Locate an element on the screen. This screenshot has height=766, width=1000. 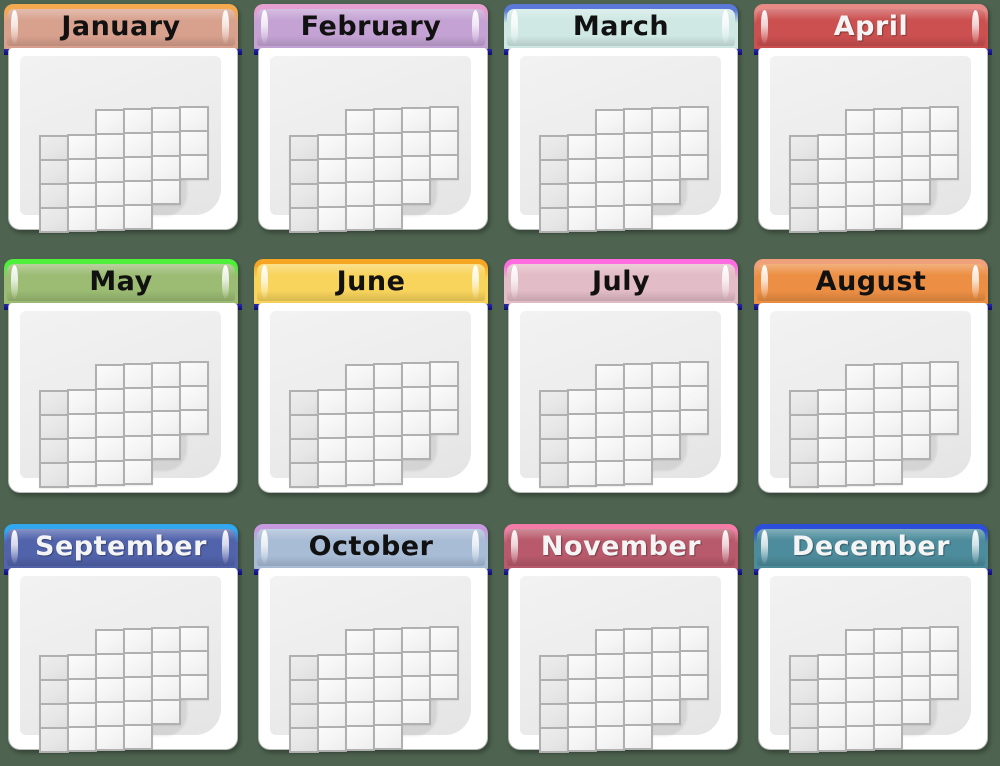
month-name-label: October is located at coordinates (371, 546).